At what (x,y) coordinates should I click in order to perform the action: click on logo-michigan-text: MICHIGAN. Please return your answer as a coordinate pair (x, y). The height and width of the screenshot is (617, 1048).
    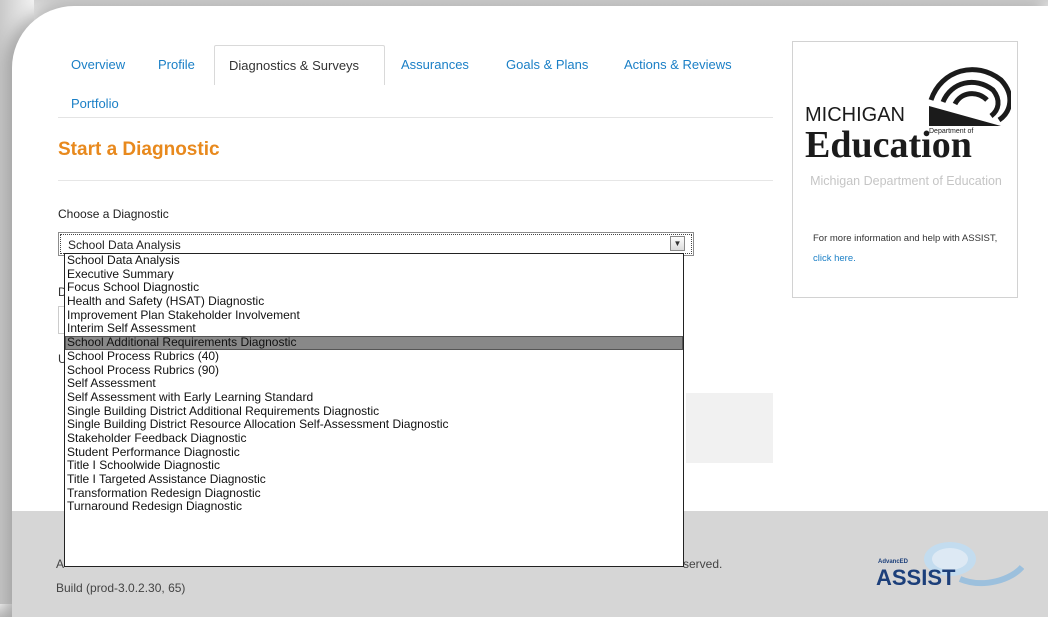
    Looking at the image, I should click on (855, 115).